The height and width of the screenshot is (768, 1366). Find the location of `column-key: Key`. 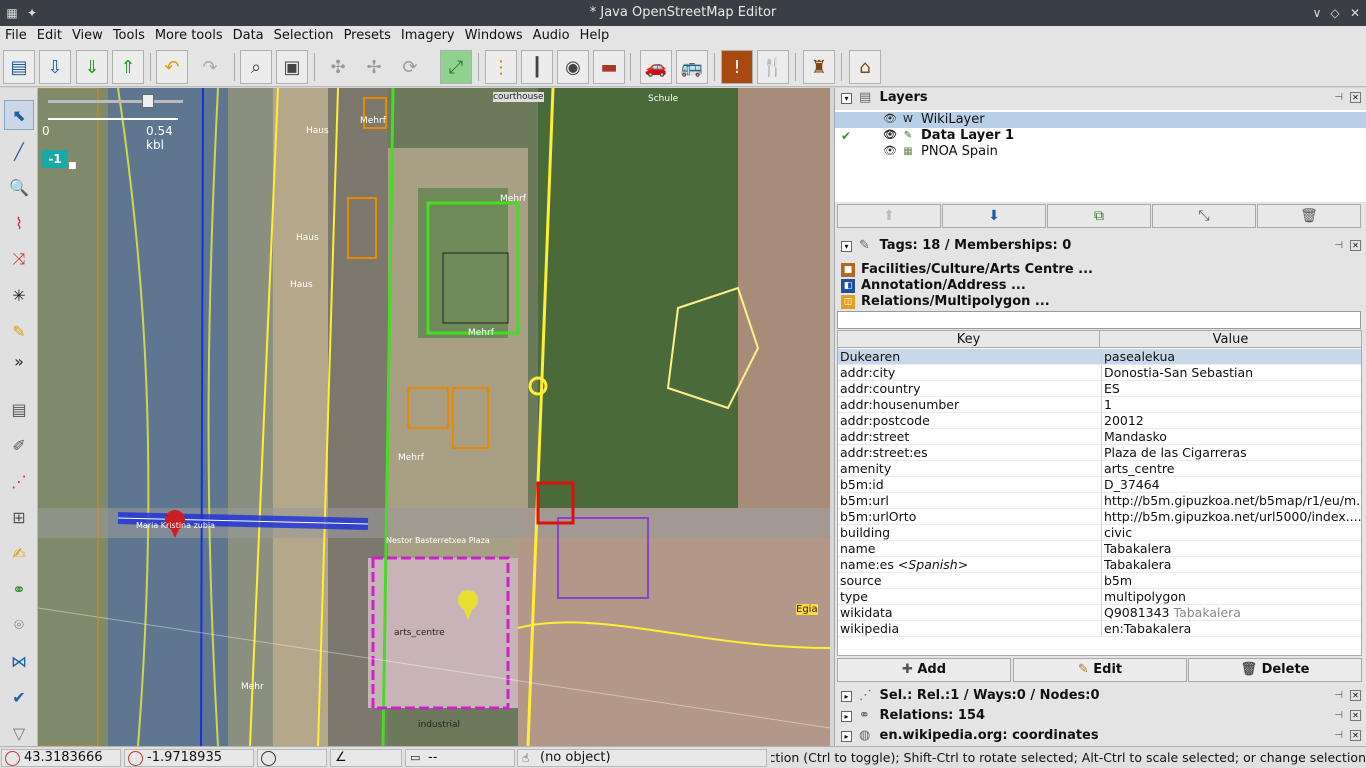

column-key: Key is located at coordinates (968, 339).